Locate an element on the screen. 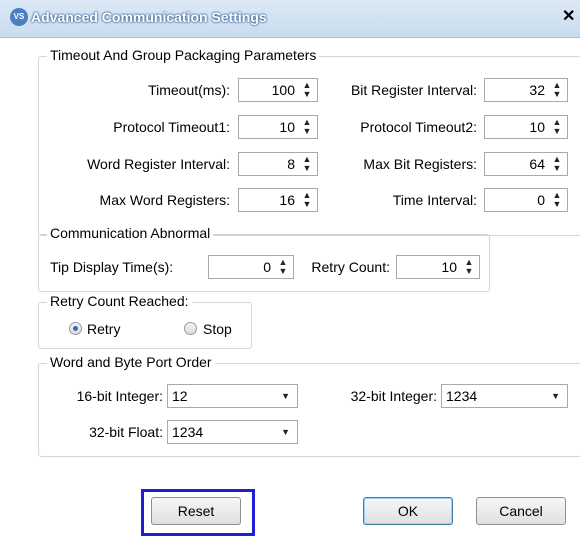 This screenshot has width=580, height=537. protocol-timeout1-label: Protocol Timeout1: is located at coordinates (171, 127).